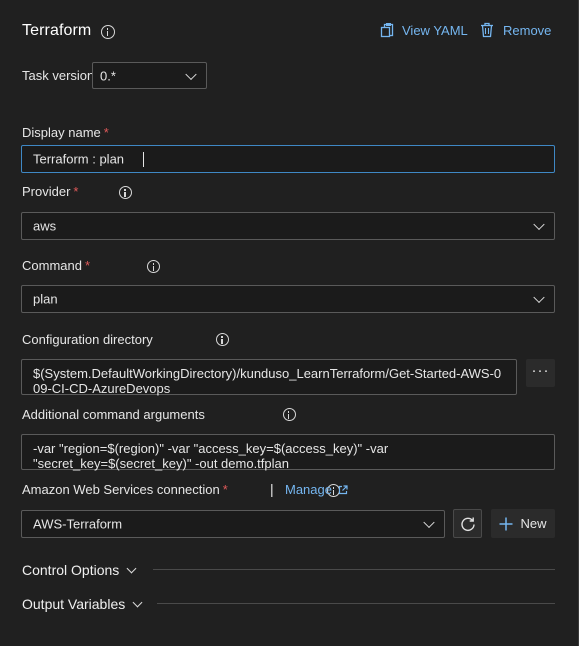 Image resolution: width=579 pixels, height=646 pixels. Describe the element at coordinates (308, 489) in the screenshot. I see `manage-label: Manage` at that location.